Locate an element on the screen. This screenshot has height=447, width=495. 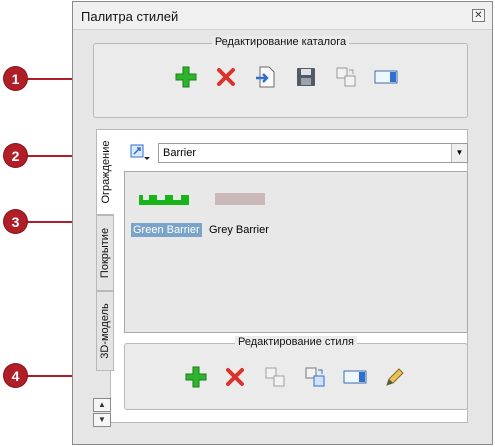
import-icon is located at coordinates (265, 77).